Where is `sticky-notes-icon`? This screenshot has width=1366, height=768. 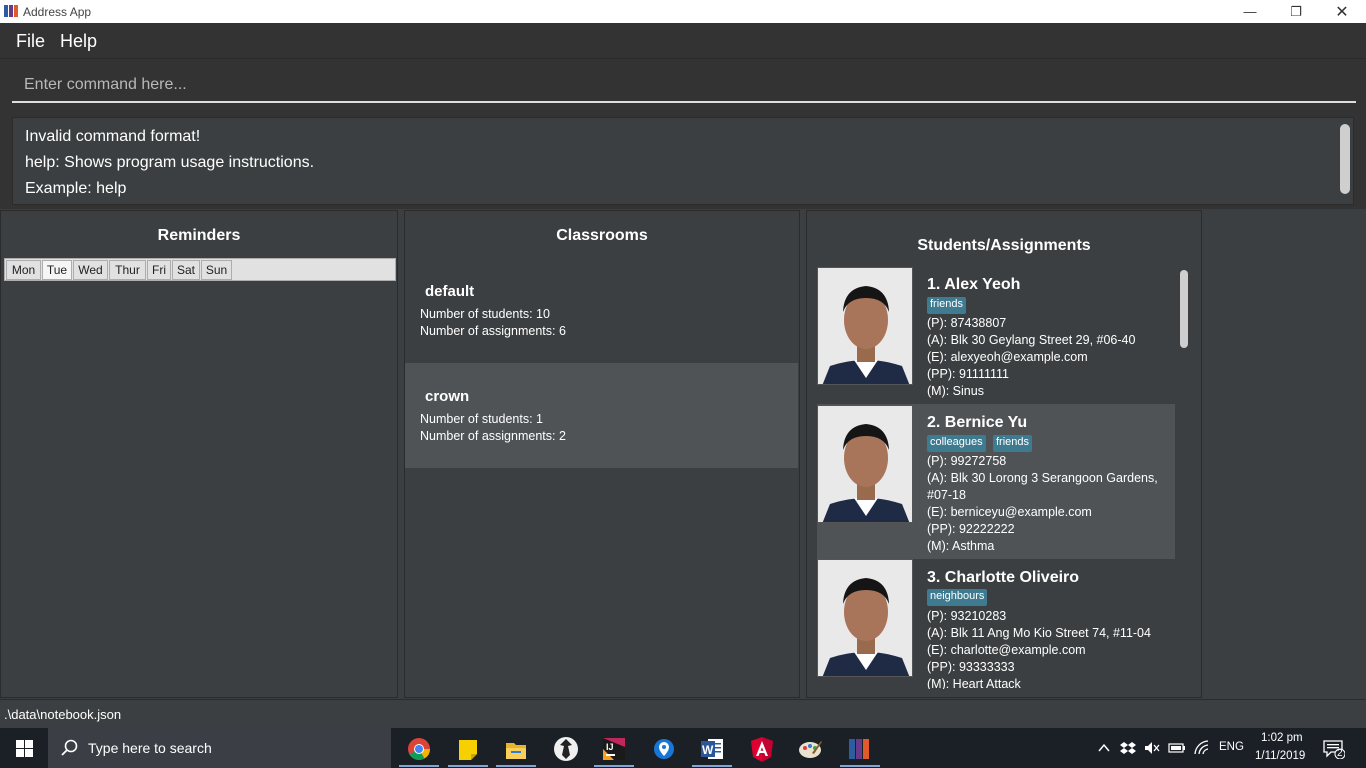 sticky-notes-icon is located at coordinates (468, 750).